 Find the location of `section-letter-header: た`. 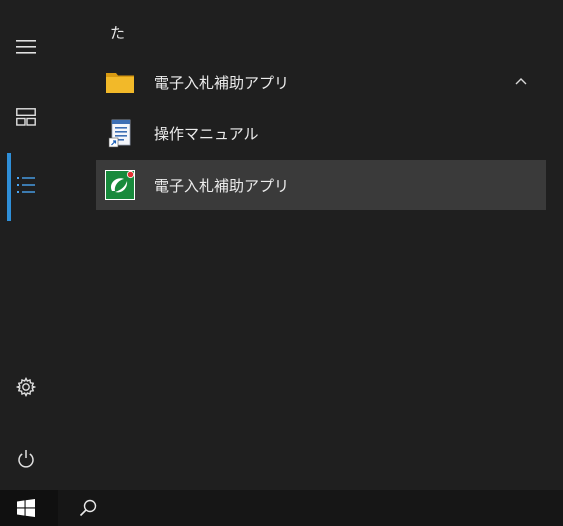

section-letter-header: た is located at coordinates (117, 32).